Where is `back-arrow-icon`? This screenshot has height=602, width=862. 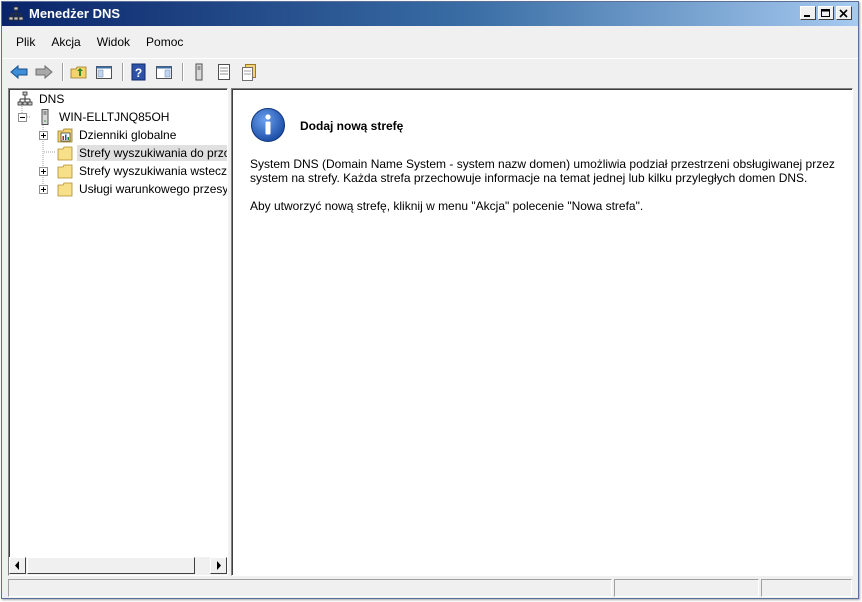
back-arrow-icon is located at coordinates (19, 71).